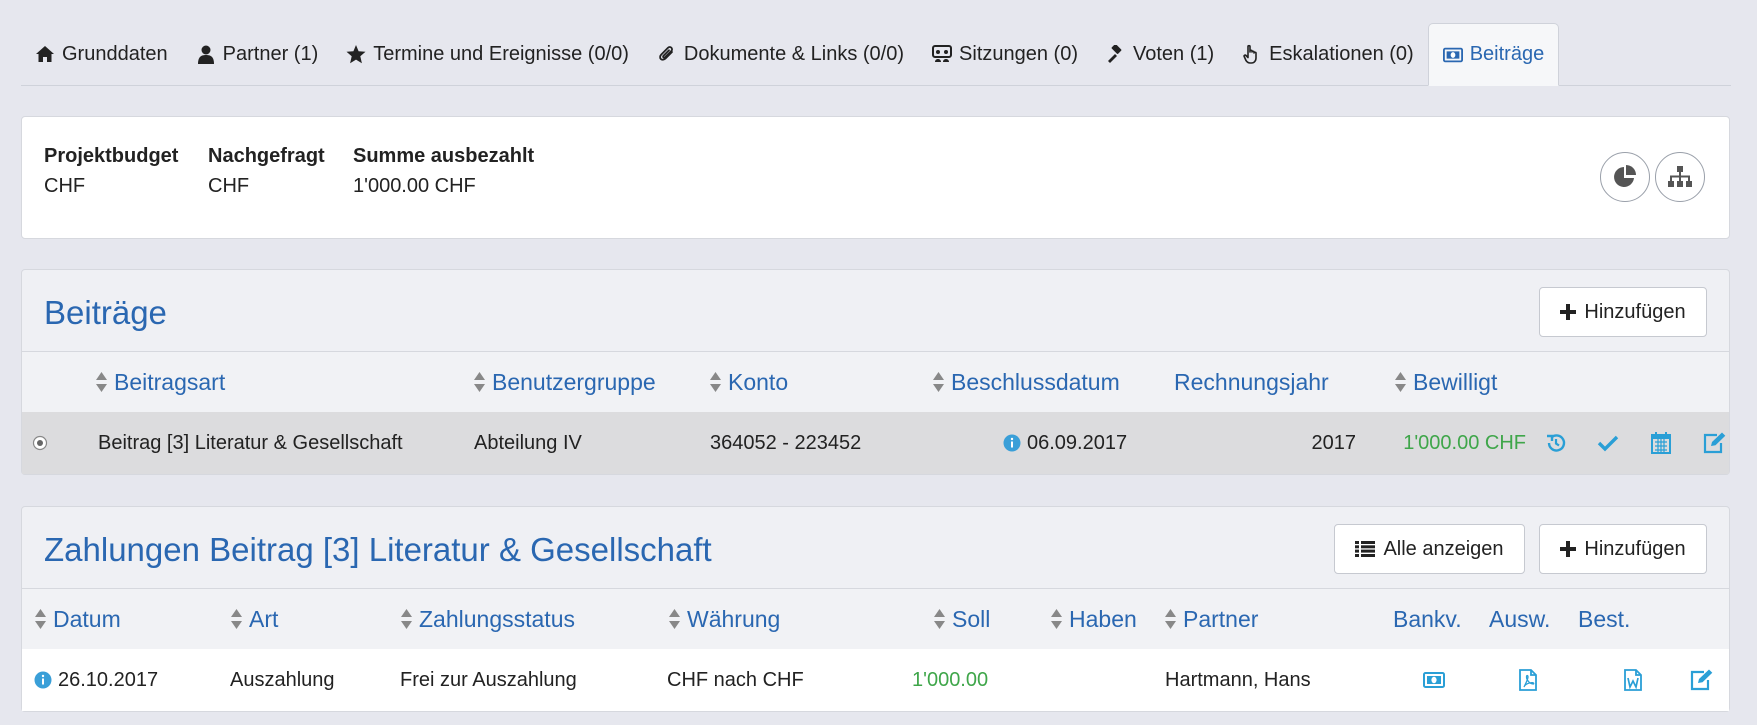 The image size is (1757, 725). What do you see at coordinates (1443, 548) in the screenshot?
I see `button-label: Alle anzeigen` at bounding box center [1443, 548].